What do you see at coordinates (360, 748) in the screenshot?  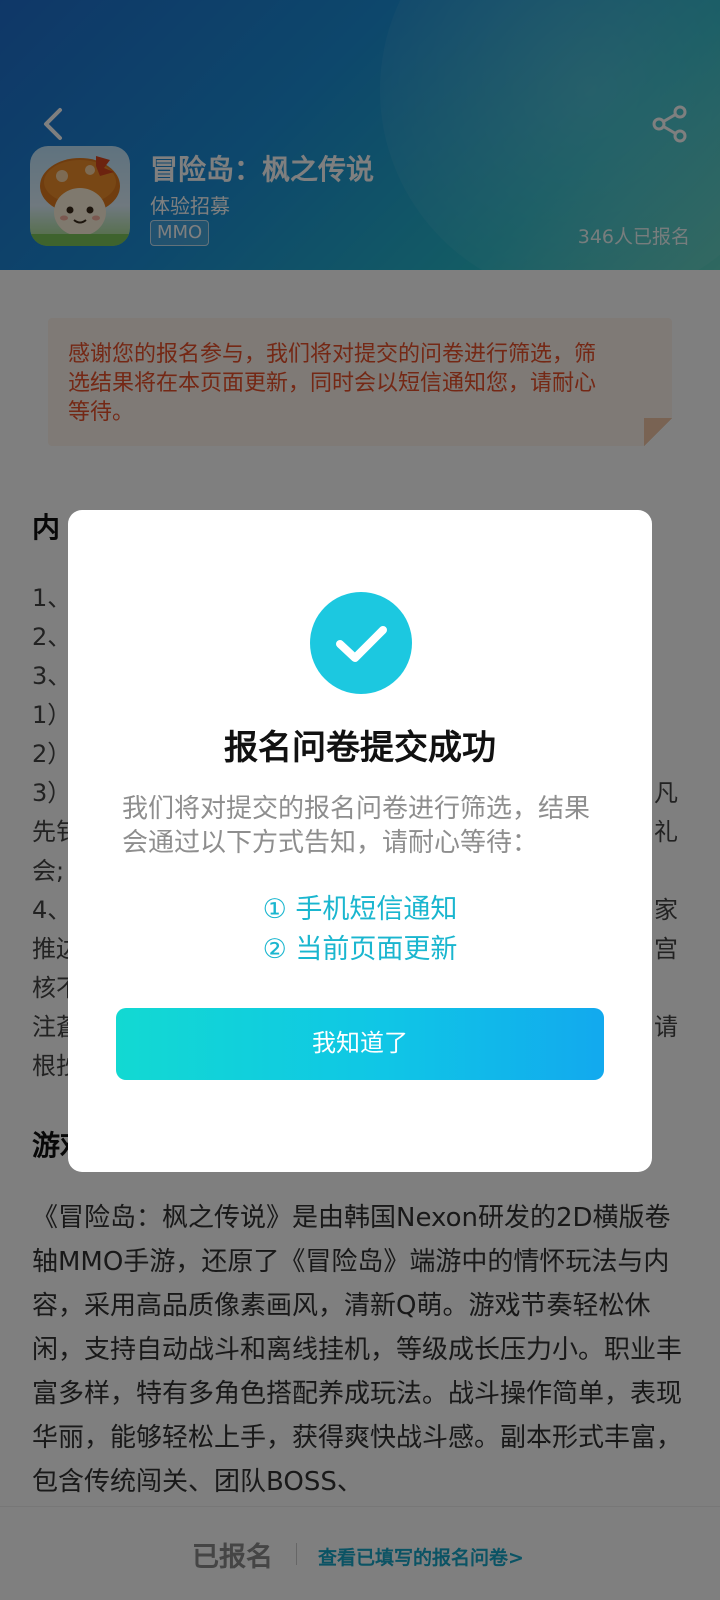 I see `dialog-title: 报名问卷提交成功` at bounding box center [360, 748].